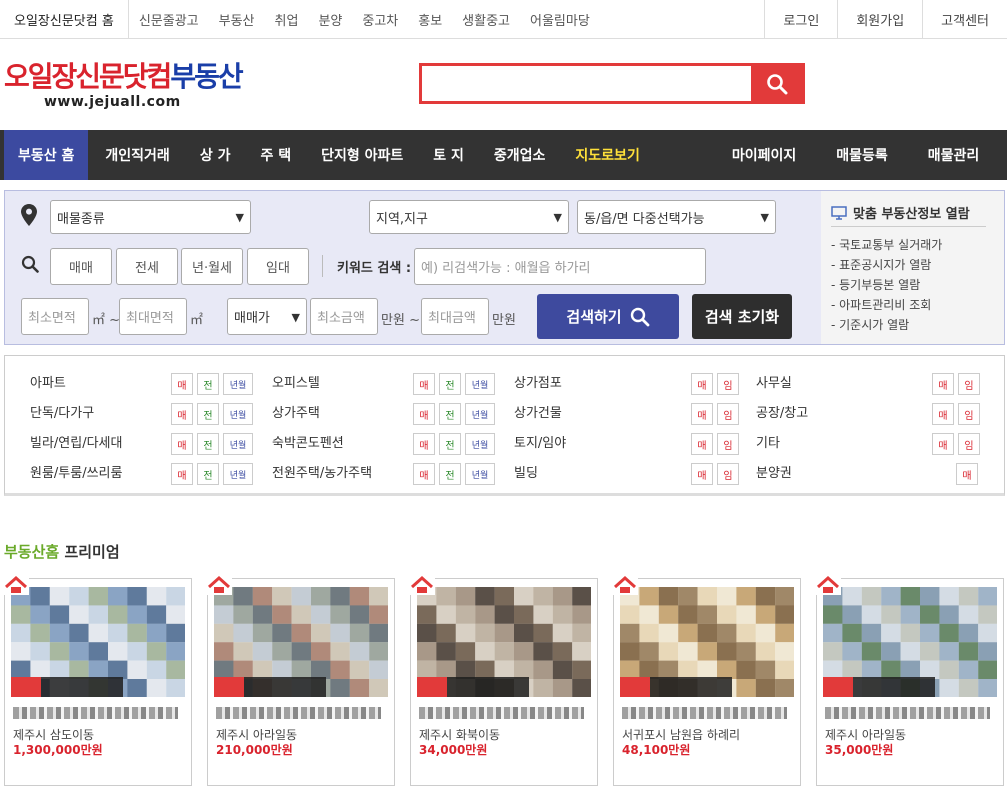  What do you see at coordinates (430, 19) in the screenshot?
I see `portal-link-promo: 홍보` at bounding box center [430, 19].